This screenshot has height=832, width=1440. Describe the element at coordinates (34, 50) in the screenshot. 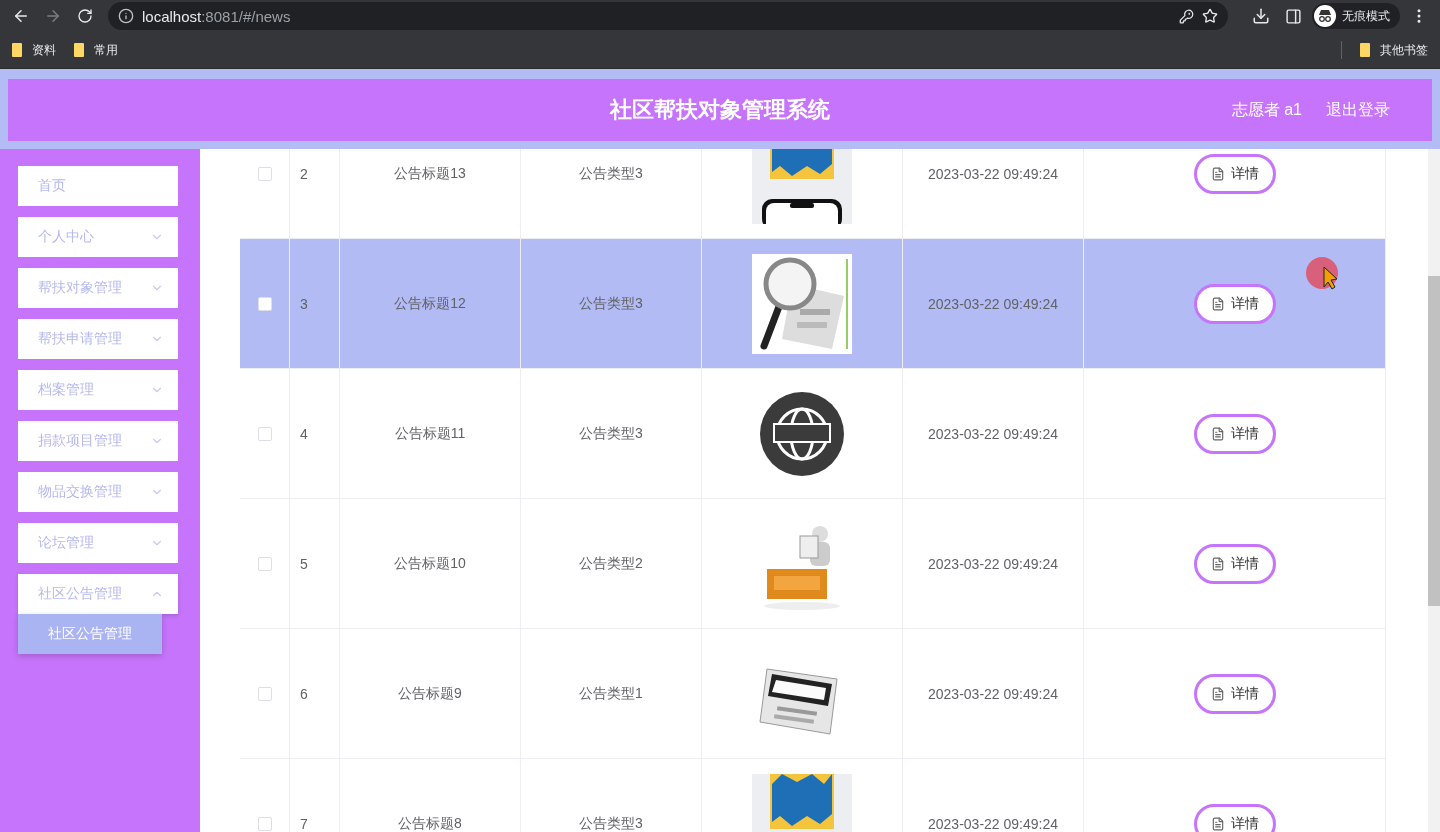

I see `bookmark-folder: 资料` at that location.